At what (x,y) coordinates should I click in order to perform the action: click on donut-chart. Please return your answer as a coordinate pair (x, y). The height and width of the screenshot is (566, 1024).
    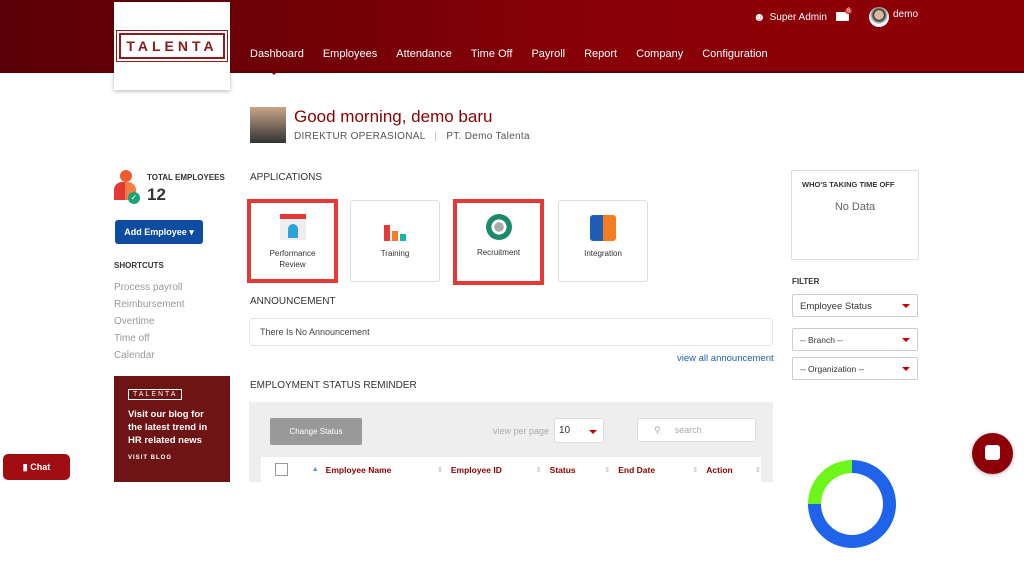
    Looking at the image, I should click on (852, 503).